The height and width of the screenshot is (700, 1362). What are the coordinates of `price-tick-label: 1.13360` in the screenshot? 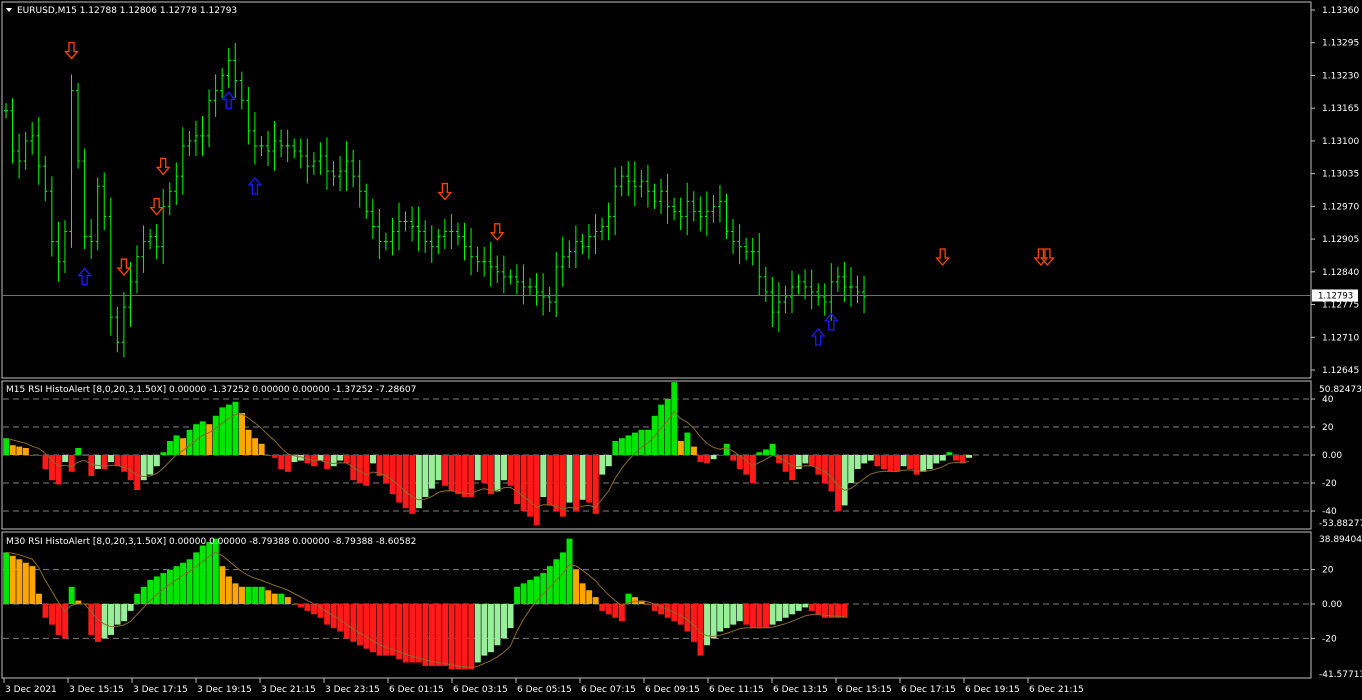 It's located at (1340, 11).